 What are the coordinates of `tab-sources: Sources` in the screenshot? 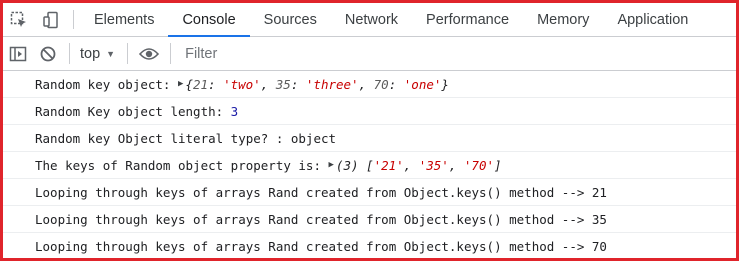 It's located at (290, 19).